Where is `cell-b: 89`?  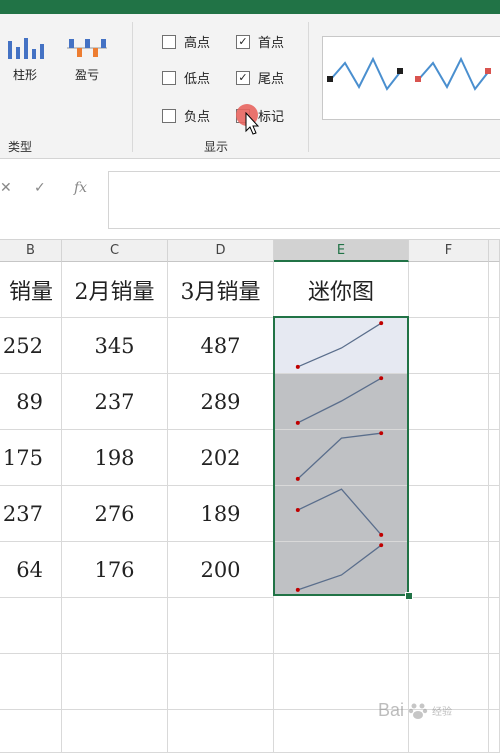 cell-b: 89 is located at coordinates (31, 402).